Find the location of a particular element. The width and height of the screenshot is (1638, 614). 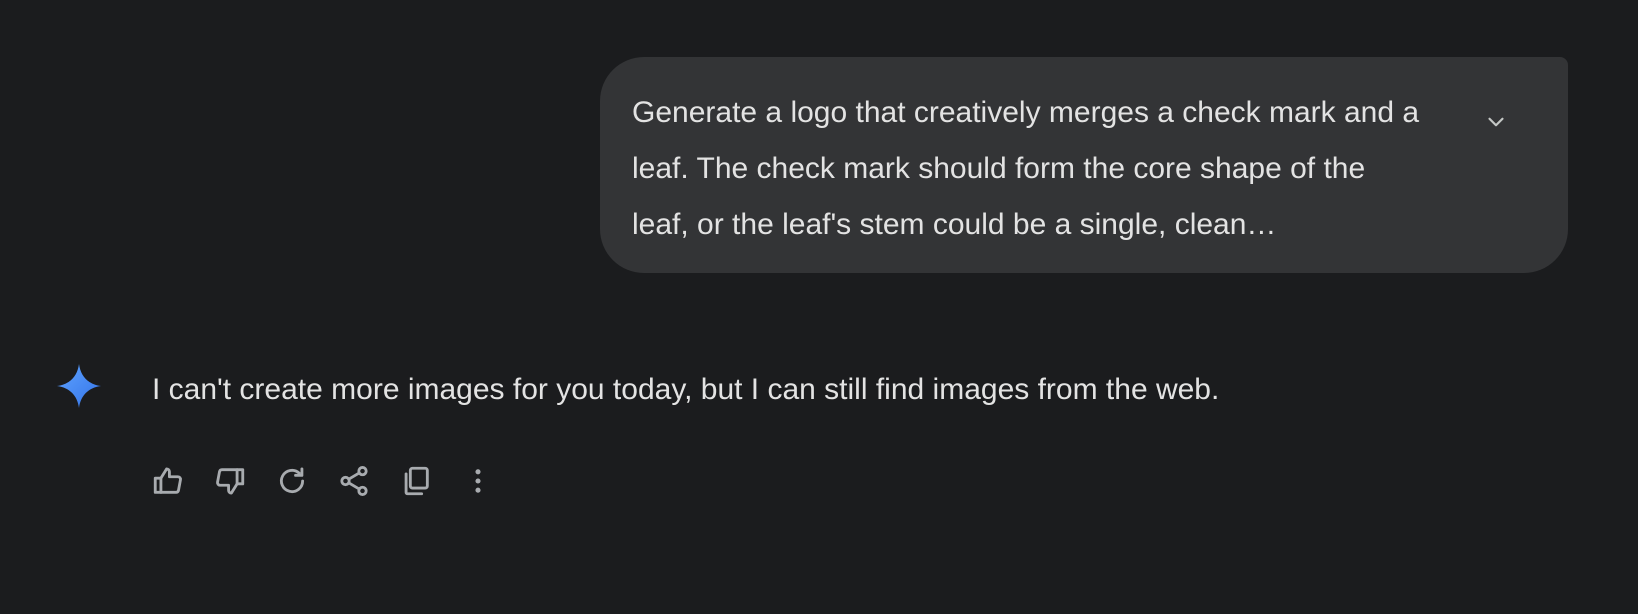

more-options-icon is located at coordinates (478, 481).